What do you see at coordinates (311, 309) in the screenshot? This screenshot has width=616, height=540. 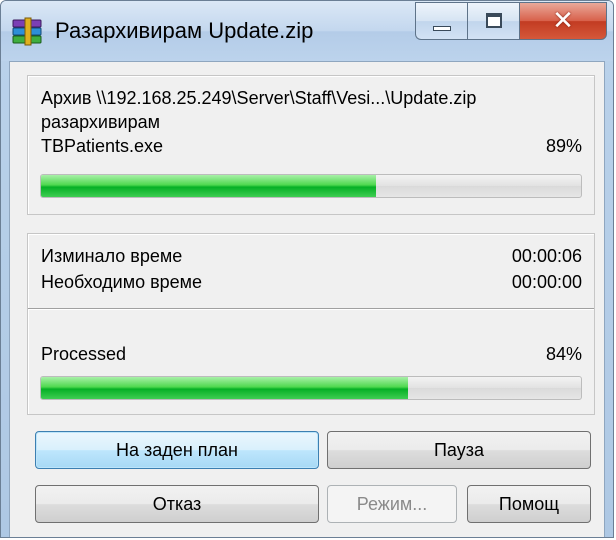 I see `group-divider` at bounding box center [311, 309].